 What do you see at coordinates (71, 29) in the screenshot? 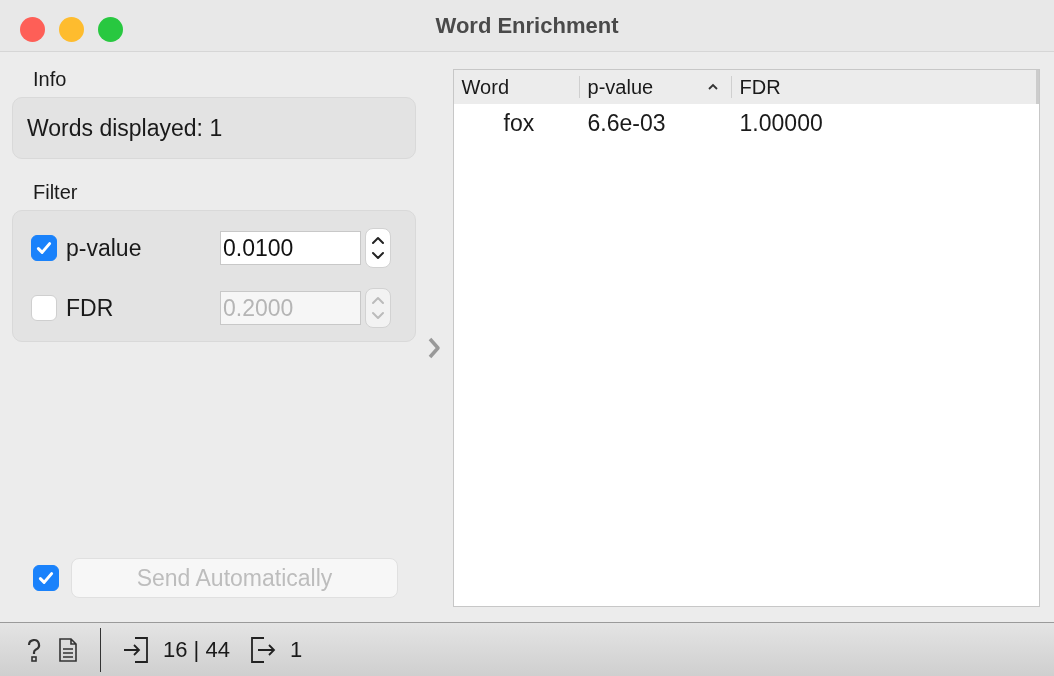
I see `minimize-button` at bounding box center [71, 29].